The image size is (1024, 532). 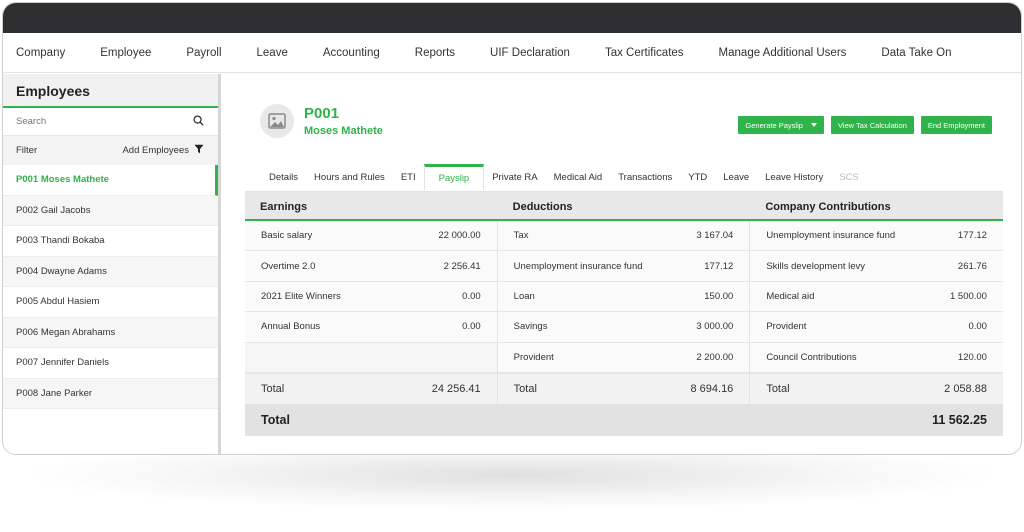 I want to click on earnings-row: Basic salary 22 000.00, so click(x=371, y=236).